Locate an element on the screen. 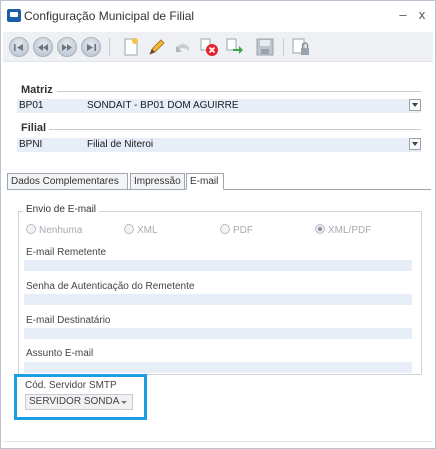  matriz-select: BP01 SONDAIT - BP01 DOM AGUIRRE is located at coordinates (219, 106).